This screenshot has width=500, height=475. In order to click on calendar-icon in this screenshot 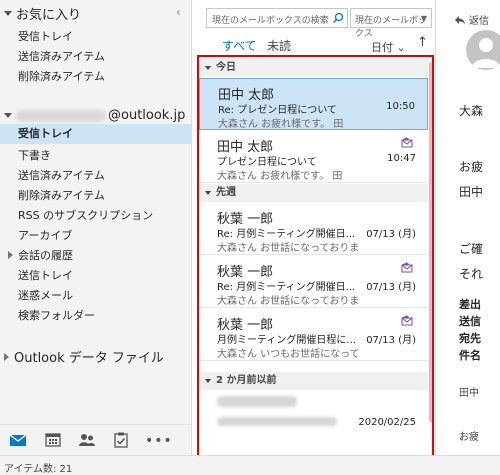, I will do `click(53, 440)`.